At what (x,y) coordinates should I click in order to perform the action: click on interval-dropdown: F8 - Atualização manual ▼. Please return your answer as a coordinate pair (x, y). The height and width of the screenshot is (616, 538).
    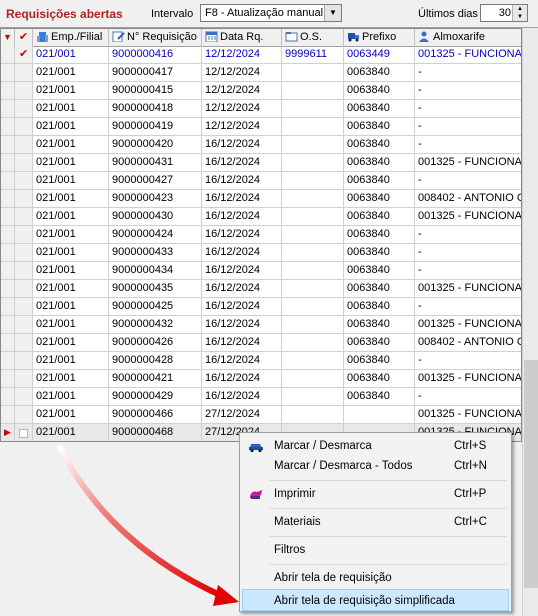
    Looking at the image, I should click on (271, 13).